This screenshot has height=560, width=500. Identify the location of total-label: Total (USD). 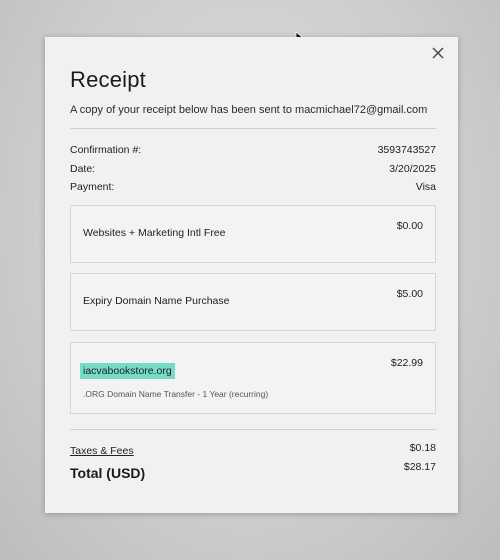
(108, 473).